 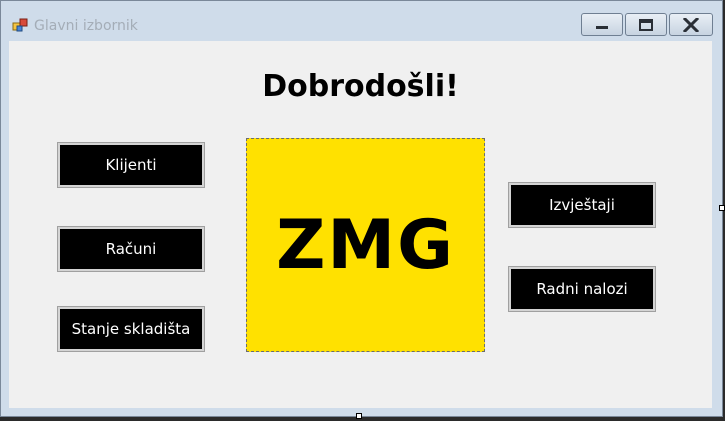 I want to click on title-bar: Glavni izbornik, so click(x=361, y=21).